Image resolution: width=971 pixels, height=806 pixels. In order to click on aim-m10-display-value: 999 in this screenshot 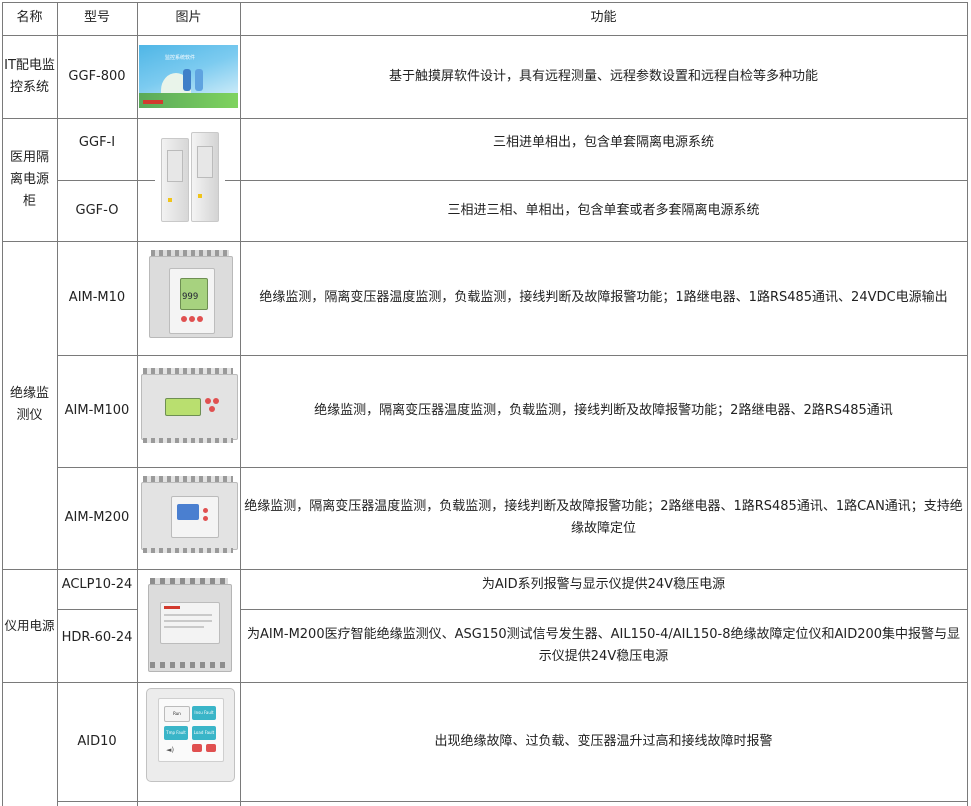, I will do `click(190, 297)`.